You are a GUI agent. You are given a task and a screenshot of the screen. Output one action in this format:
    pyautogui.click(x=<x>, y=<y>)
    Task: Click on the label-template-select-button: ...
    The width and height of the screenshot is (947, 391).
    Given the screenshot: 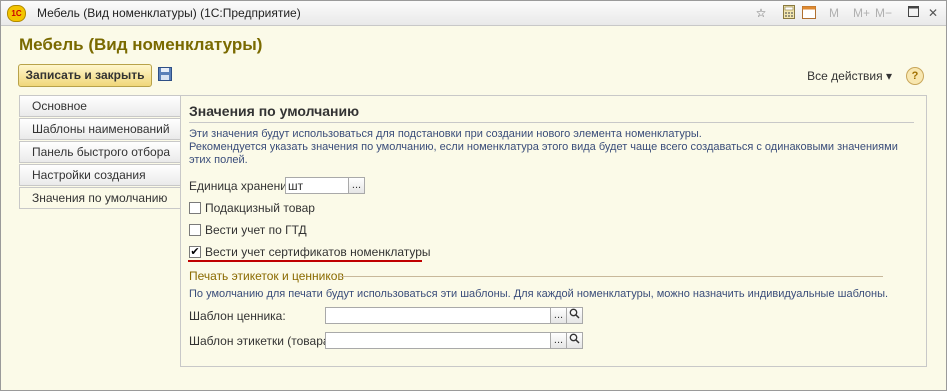 What is the action you would take?
    pyautogui.click(x=558, y=340)
    